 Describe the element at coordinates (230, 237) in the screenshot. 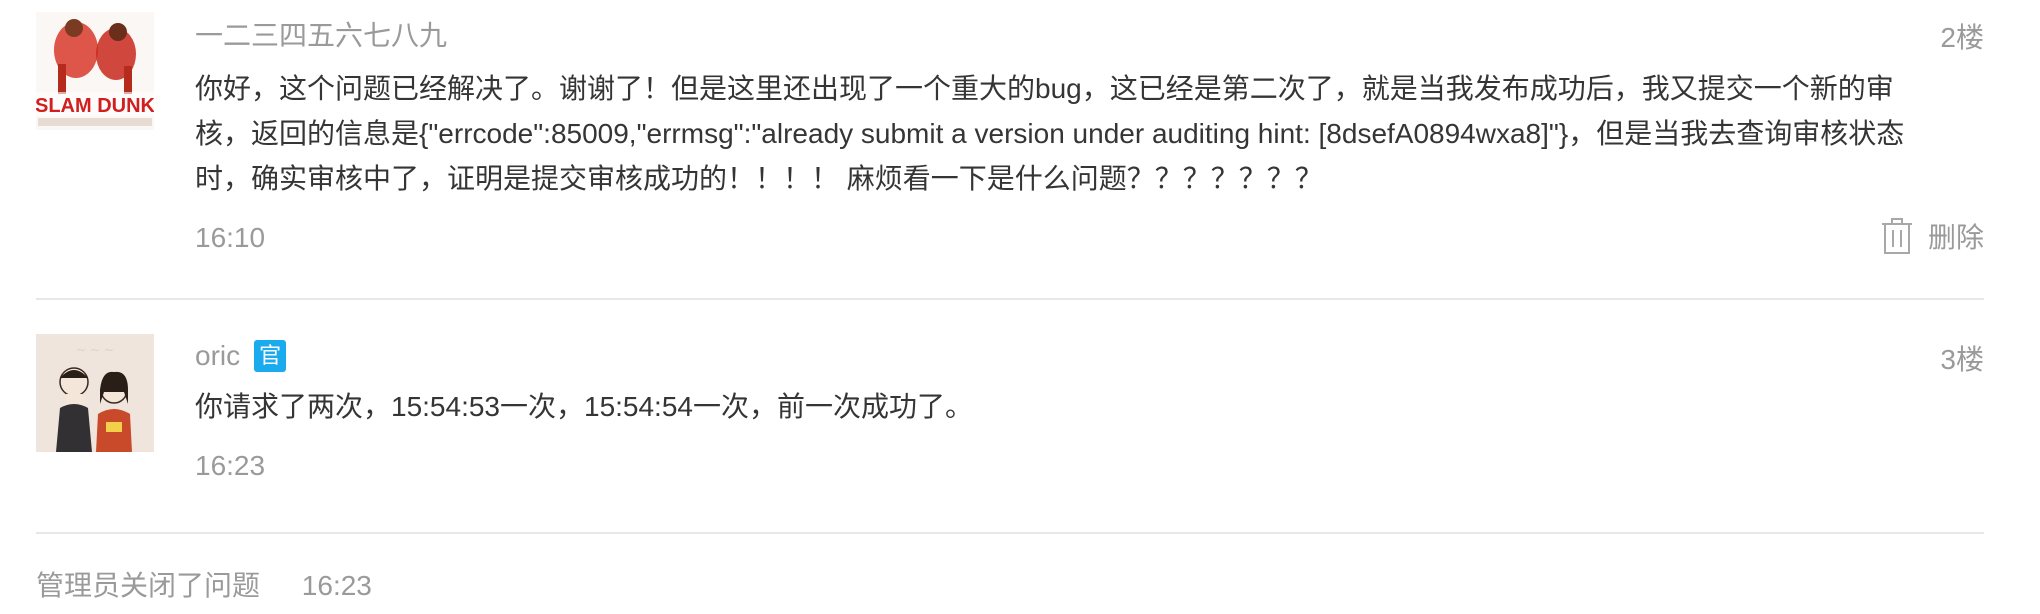

I see `reply-time: 16:10` at that location.